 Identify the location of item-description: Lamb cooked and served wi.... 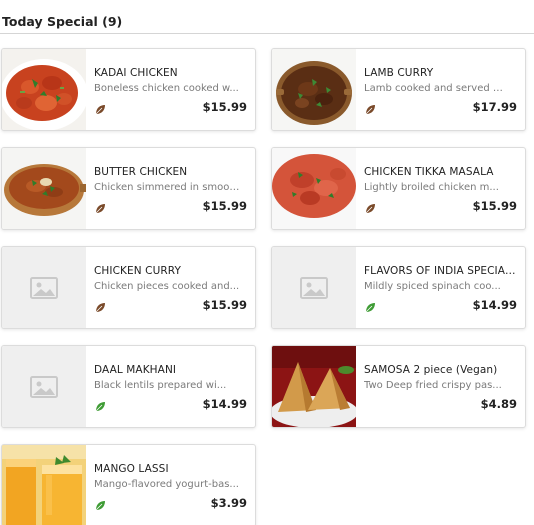
(437, 88).